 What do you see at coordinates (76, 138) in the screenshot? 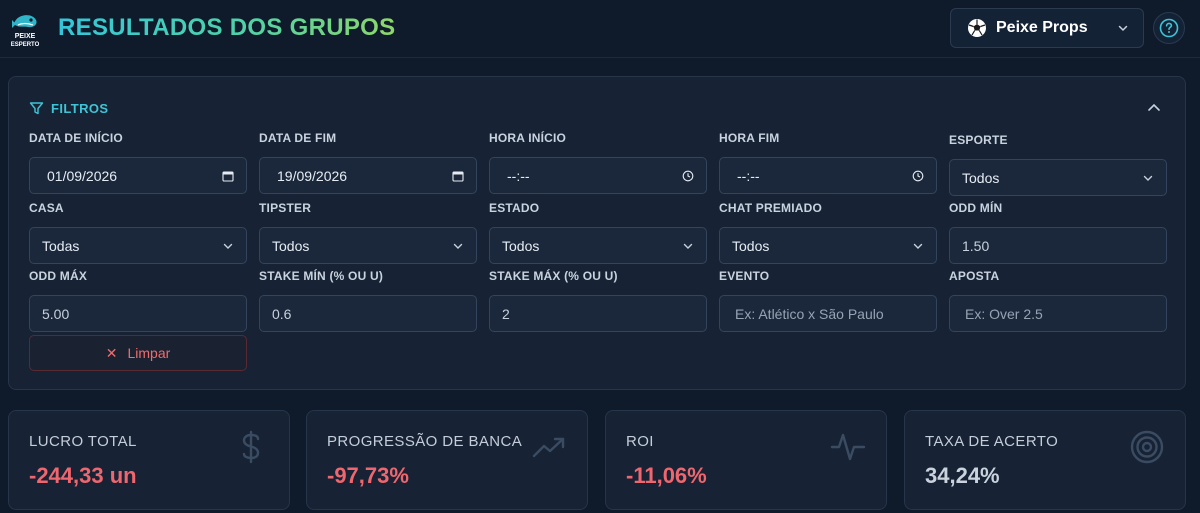
I see `field-label: DATA DE INÍCIO` at bounding box center [76, 138].